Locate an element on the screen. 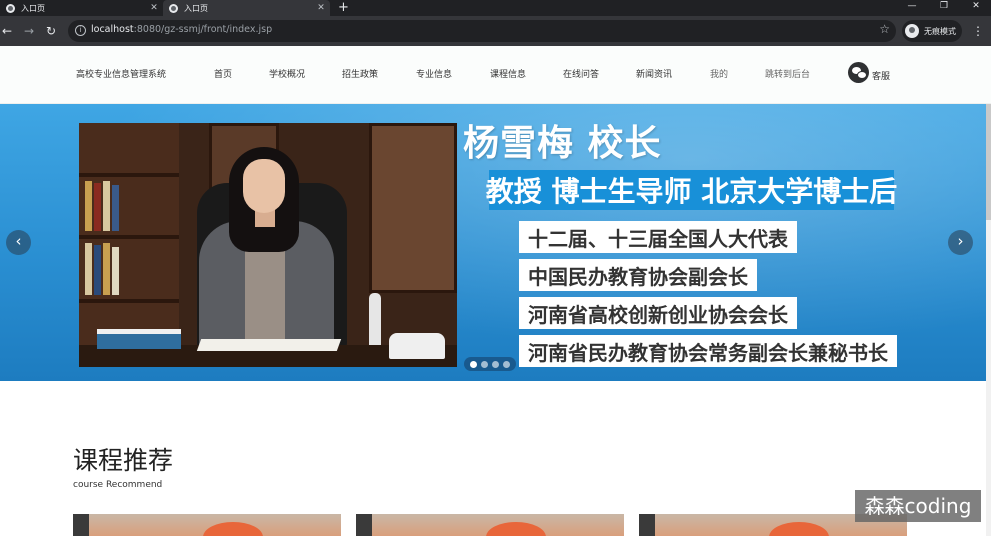 The width and height of the screenshot is (991, 536). close-window-icon: ✕ is located at coordinates (976, 7).